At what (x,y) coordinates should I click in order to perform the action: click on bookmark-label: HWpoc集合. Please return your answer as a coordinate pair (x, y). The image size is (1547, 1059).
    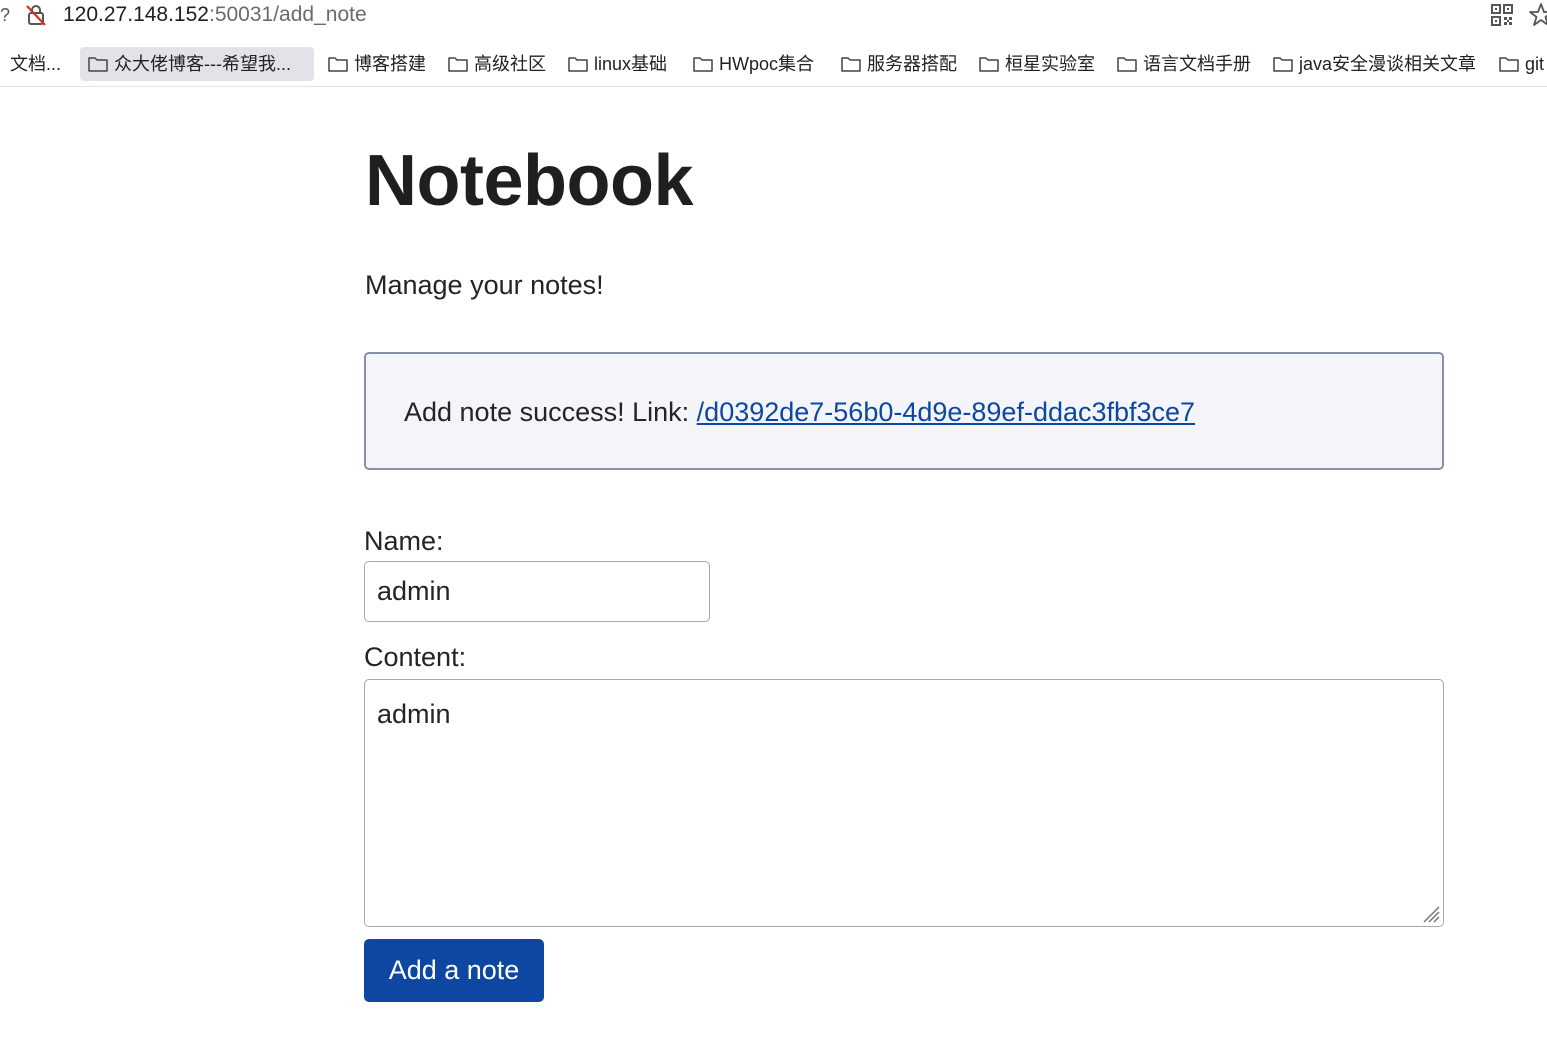
    Looking at the image, I should click on (767, 64).